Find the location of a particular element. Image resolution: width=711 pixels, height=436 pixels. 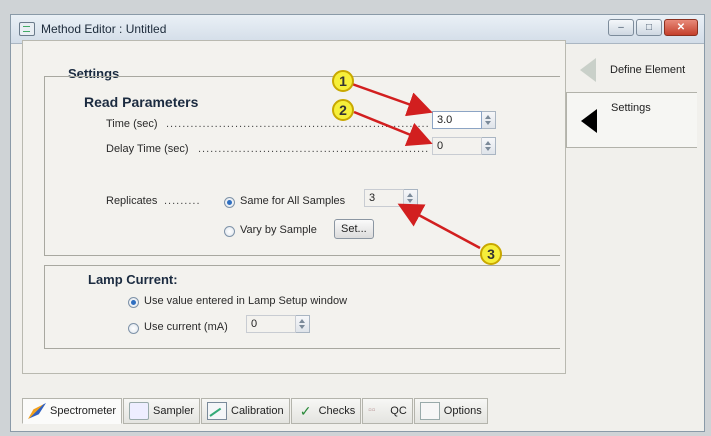

tab-options: Options is located at coordinates (450, 411).